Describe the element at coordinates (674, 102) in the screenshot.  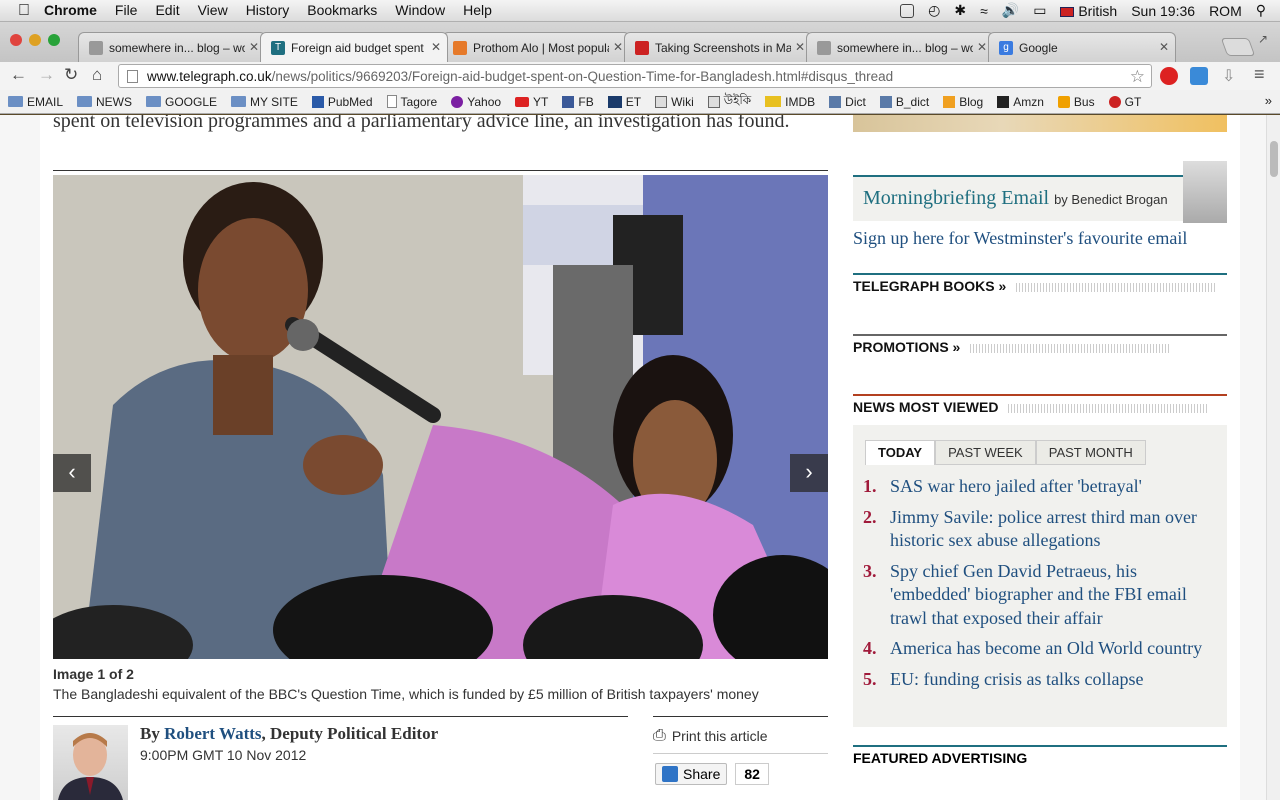
I see `bookmark-wiki: Wiki` at that location.